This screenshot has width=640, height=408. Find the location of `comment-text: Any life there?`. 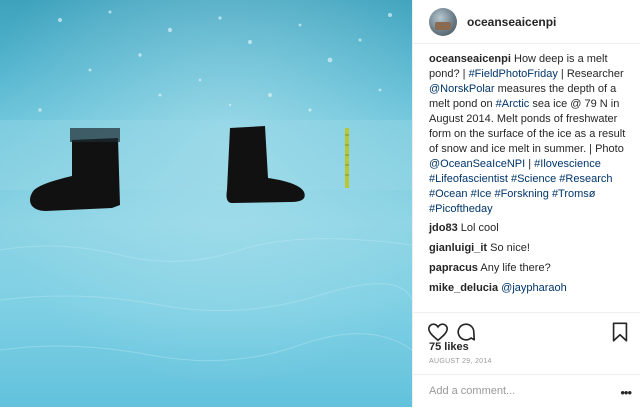

comment-text: Any life there? is located at coordinates (515, 268).